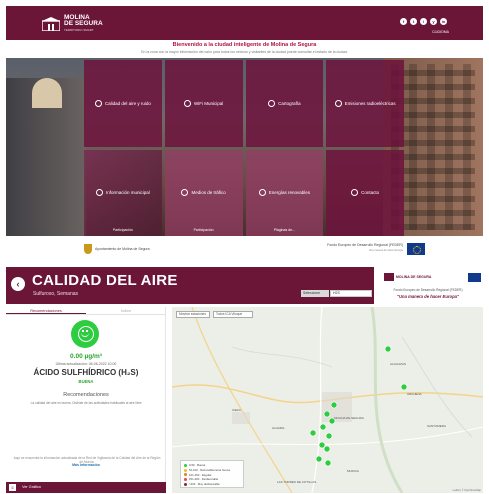  Describe the element at coordinates (208, 103) in the screenshot. I see `tile-label: WiFi Municipal` at that location.